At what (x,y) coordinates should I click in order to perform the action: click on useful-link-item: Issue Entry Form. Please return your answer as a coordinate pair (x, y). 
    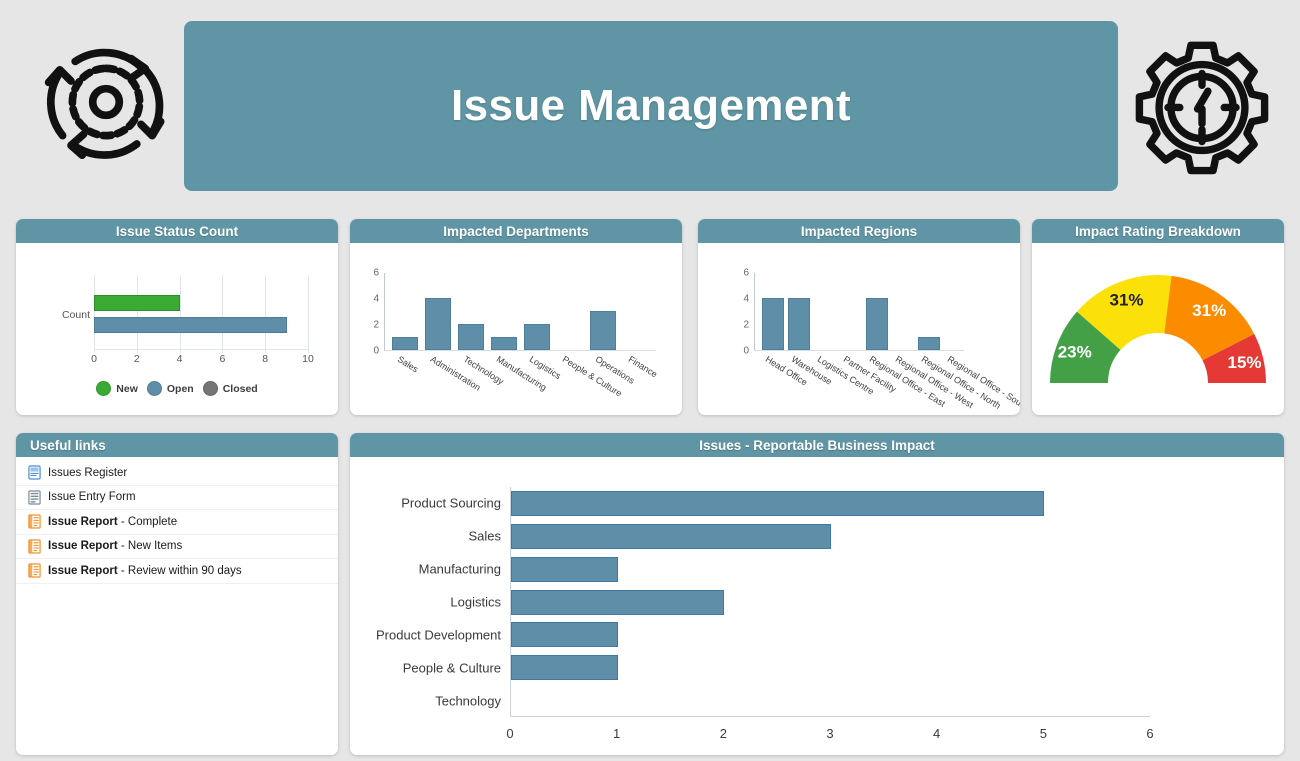
    Looking at the image, I should click on (177, 498).